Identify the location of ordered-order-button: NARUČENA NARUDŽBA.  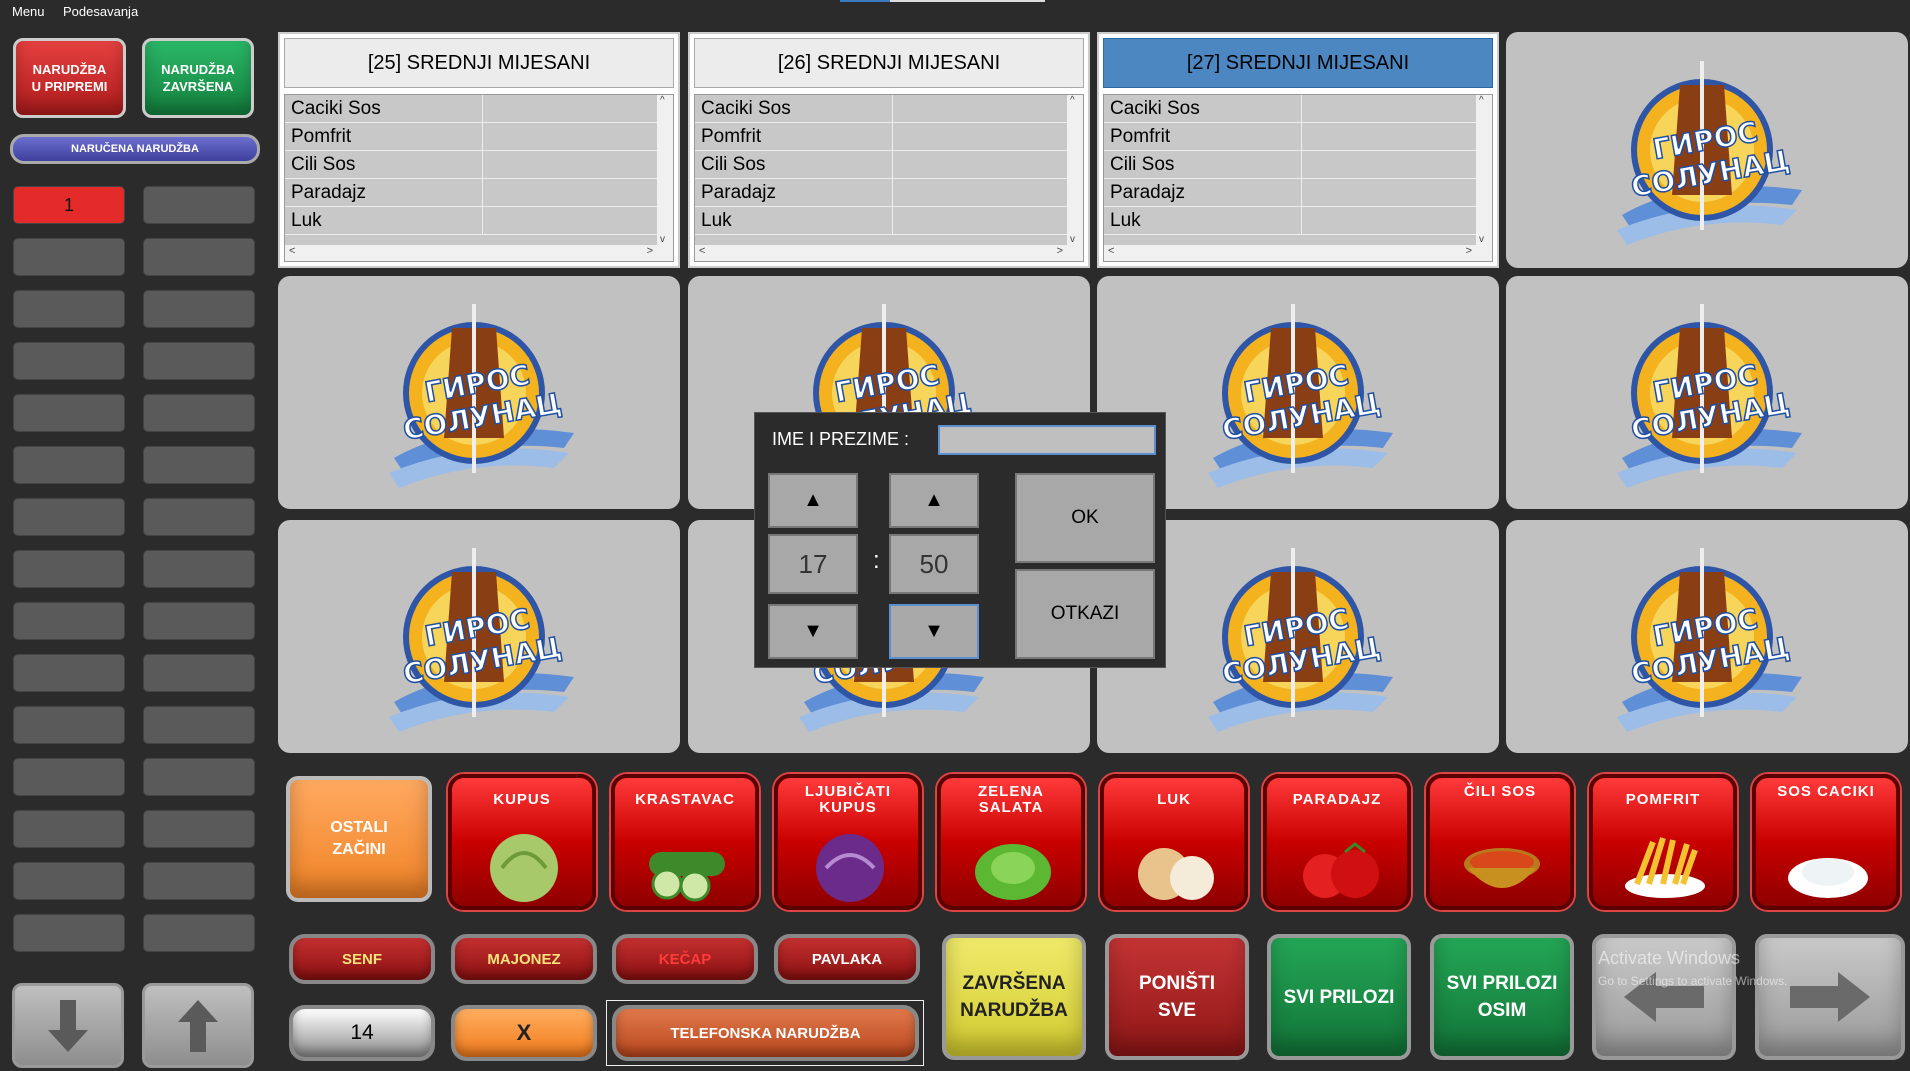
(135, 149).